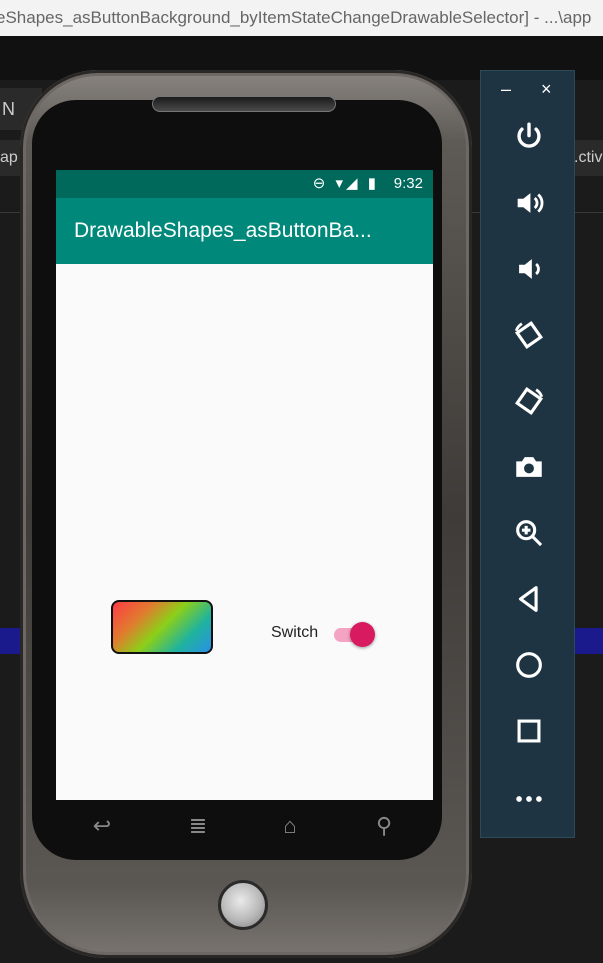 This screenshot has width=603, height=963. I want to click on more-icon, so click(528, 799).